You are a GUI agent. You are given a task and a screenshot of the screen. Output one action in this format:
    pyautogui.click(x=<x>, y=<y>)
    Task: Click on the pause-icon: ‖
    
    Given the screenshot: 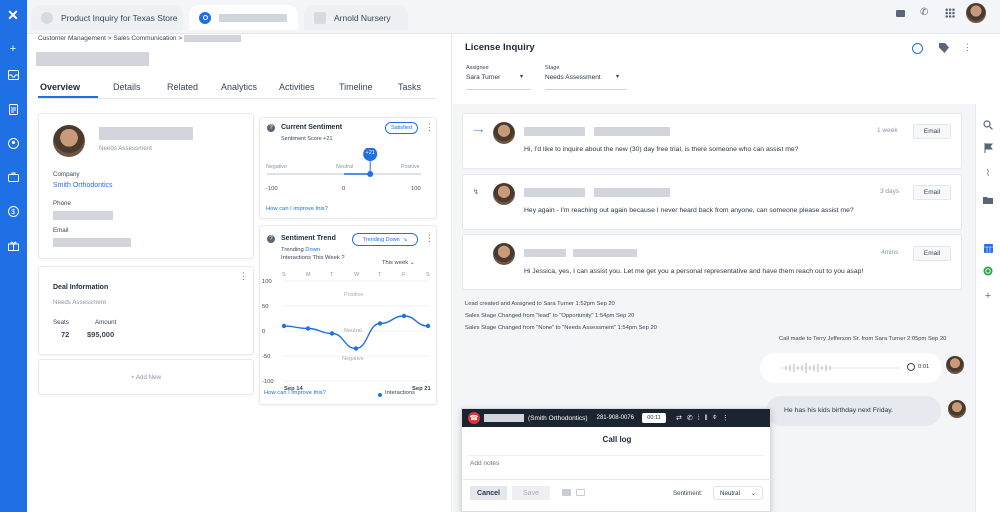 What is the action you would take?
    pyautogui.click(x=706, y=418)
    